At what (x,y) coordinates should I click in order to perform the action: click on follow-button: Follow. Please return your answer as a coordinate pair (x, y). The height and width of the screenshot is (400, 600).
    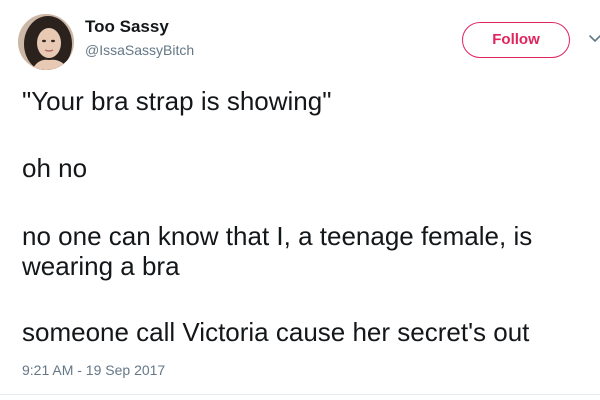
    Looking at the image, I should click on (516, 40).